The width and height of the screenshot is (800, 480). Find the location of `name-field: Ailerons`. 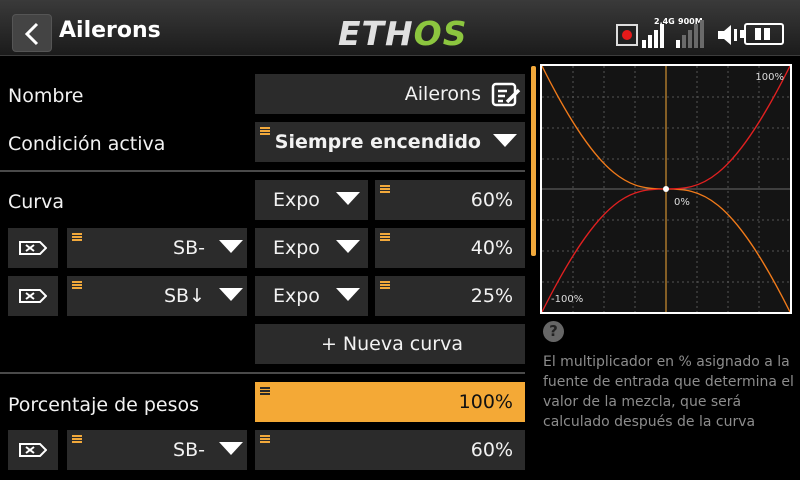

name-field: Ailerons is located at coordinates (390, 94).